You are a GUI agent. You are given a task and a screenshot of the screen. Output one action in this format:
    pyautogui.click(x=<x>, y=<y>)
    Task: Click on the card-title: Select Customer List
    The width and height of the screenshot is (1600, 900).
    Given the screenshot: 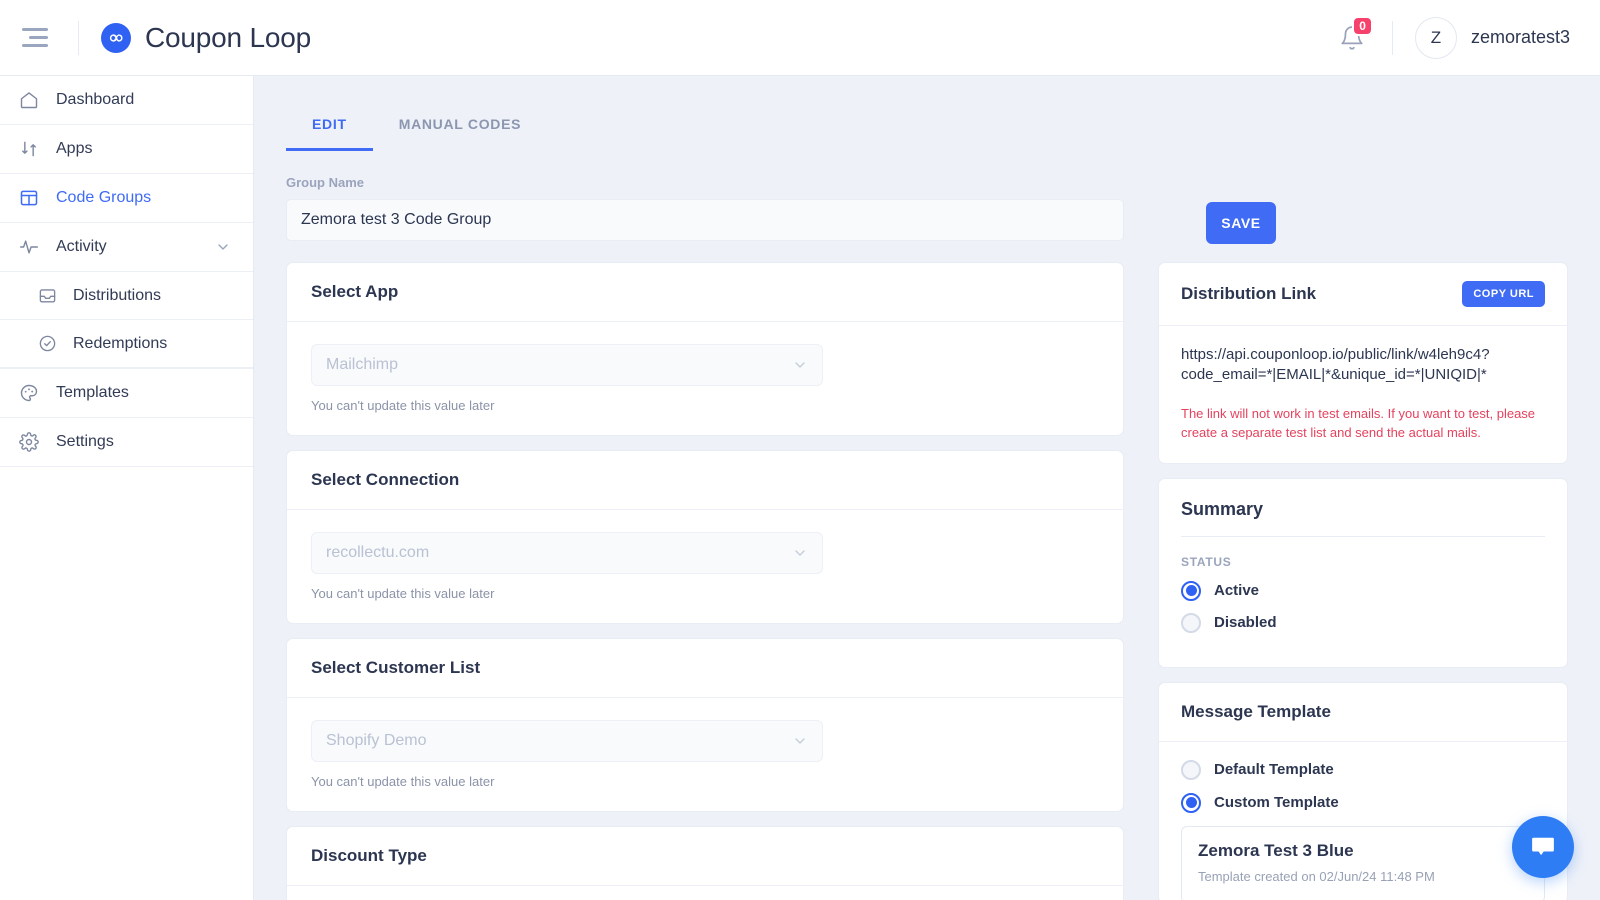 What is the action you would take?
    pyautogui.click(x=705, y=668)
    